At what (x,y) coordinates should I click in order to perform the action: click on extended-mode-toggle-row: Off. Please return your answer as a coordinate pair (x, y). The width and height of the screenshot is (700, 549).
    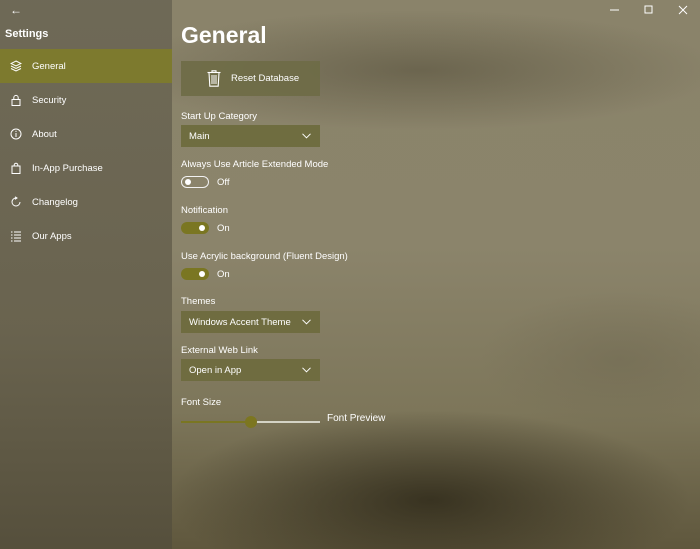
    Looking at the image, I should click on (205, 182).